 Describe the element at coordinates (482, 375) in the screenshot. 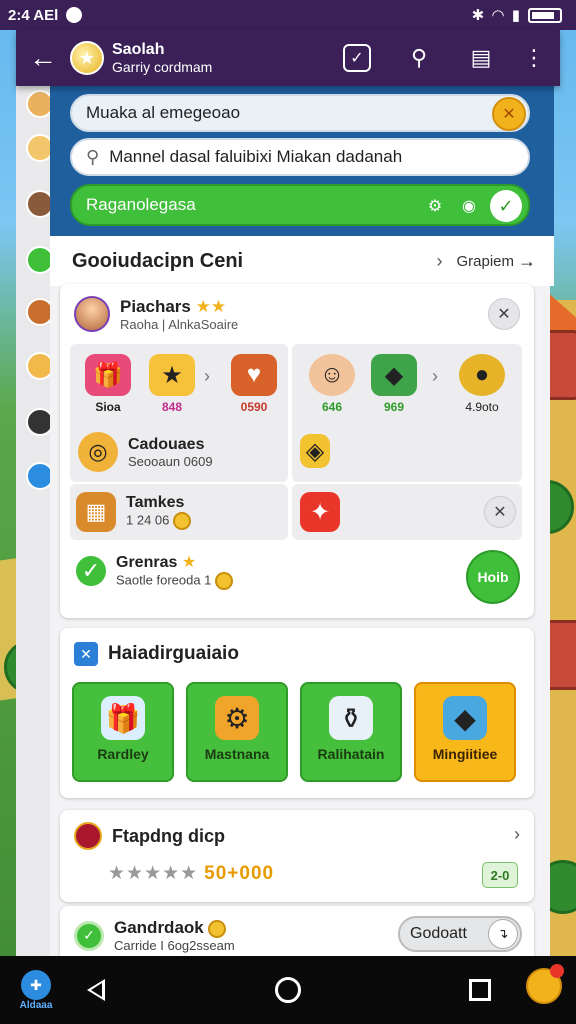

I see `gold-bar-icon: ●` at that location.